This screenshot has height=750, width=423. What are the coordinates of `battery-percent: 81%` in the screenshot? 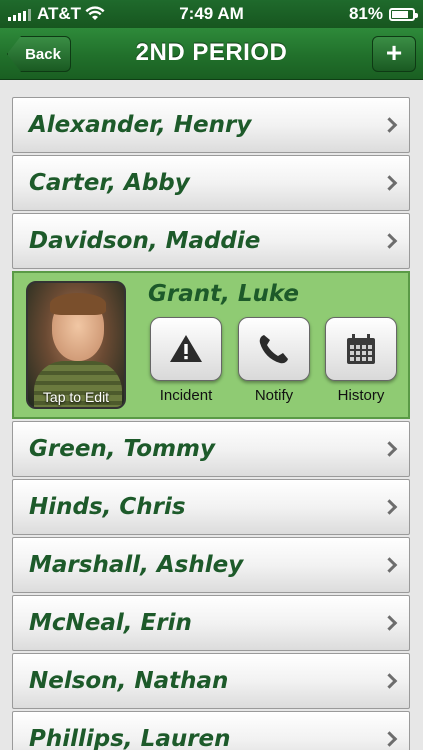 It's located at (365, 13).